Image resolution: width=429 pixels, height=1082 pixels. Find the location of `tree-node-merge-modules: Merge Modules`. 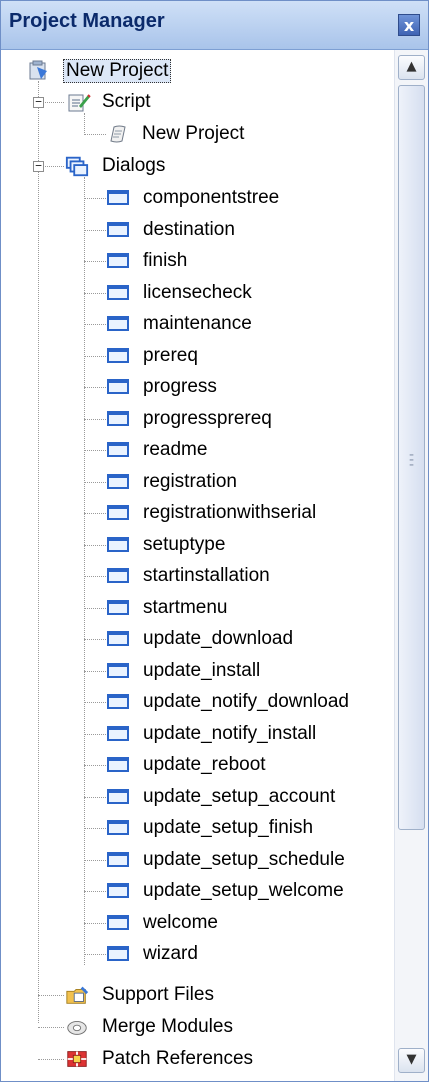

tree-node-merge-modules: Merge Modules is located at coordinates (198, 1027).